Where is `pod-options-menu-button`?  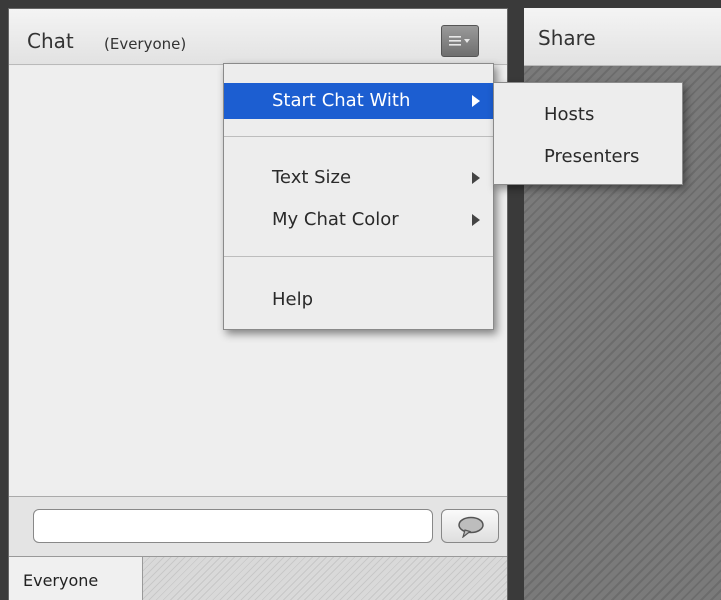 pod-options-menu-button is located at coordinates (460, 41).